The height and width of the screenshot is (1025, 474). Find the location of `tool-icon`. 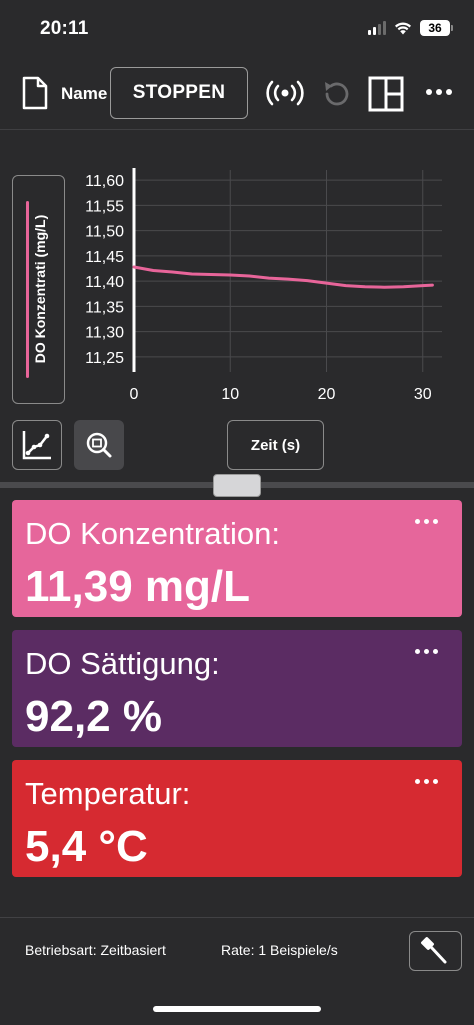

tool-icon is located at coordinates (434, 950).